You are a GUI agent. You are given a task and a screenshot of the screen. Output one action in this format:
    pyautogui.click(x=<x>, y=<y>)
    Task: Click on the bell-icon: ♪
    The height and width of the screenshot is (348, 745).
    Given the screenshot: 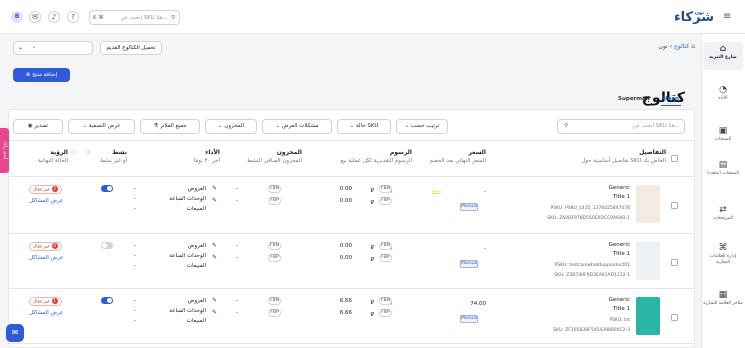 What is the action you would take?
    pyautogui.click(x=54, y=17)
    